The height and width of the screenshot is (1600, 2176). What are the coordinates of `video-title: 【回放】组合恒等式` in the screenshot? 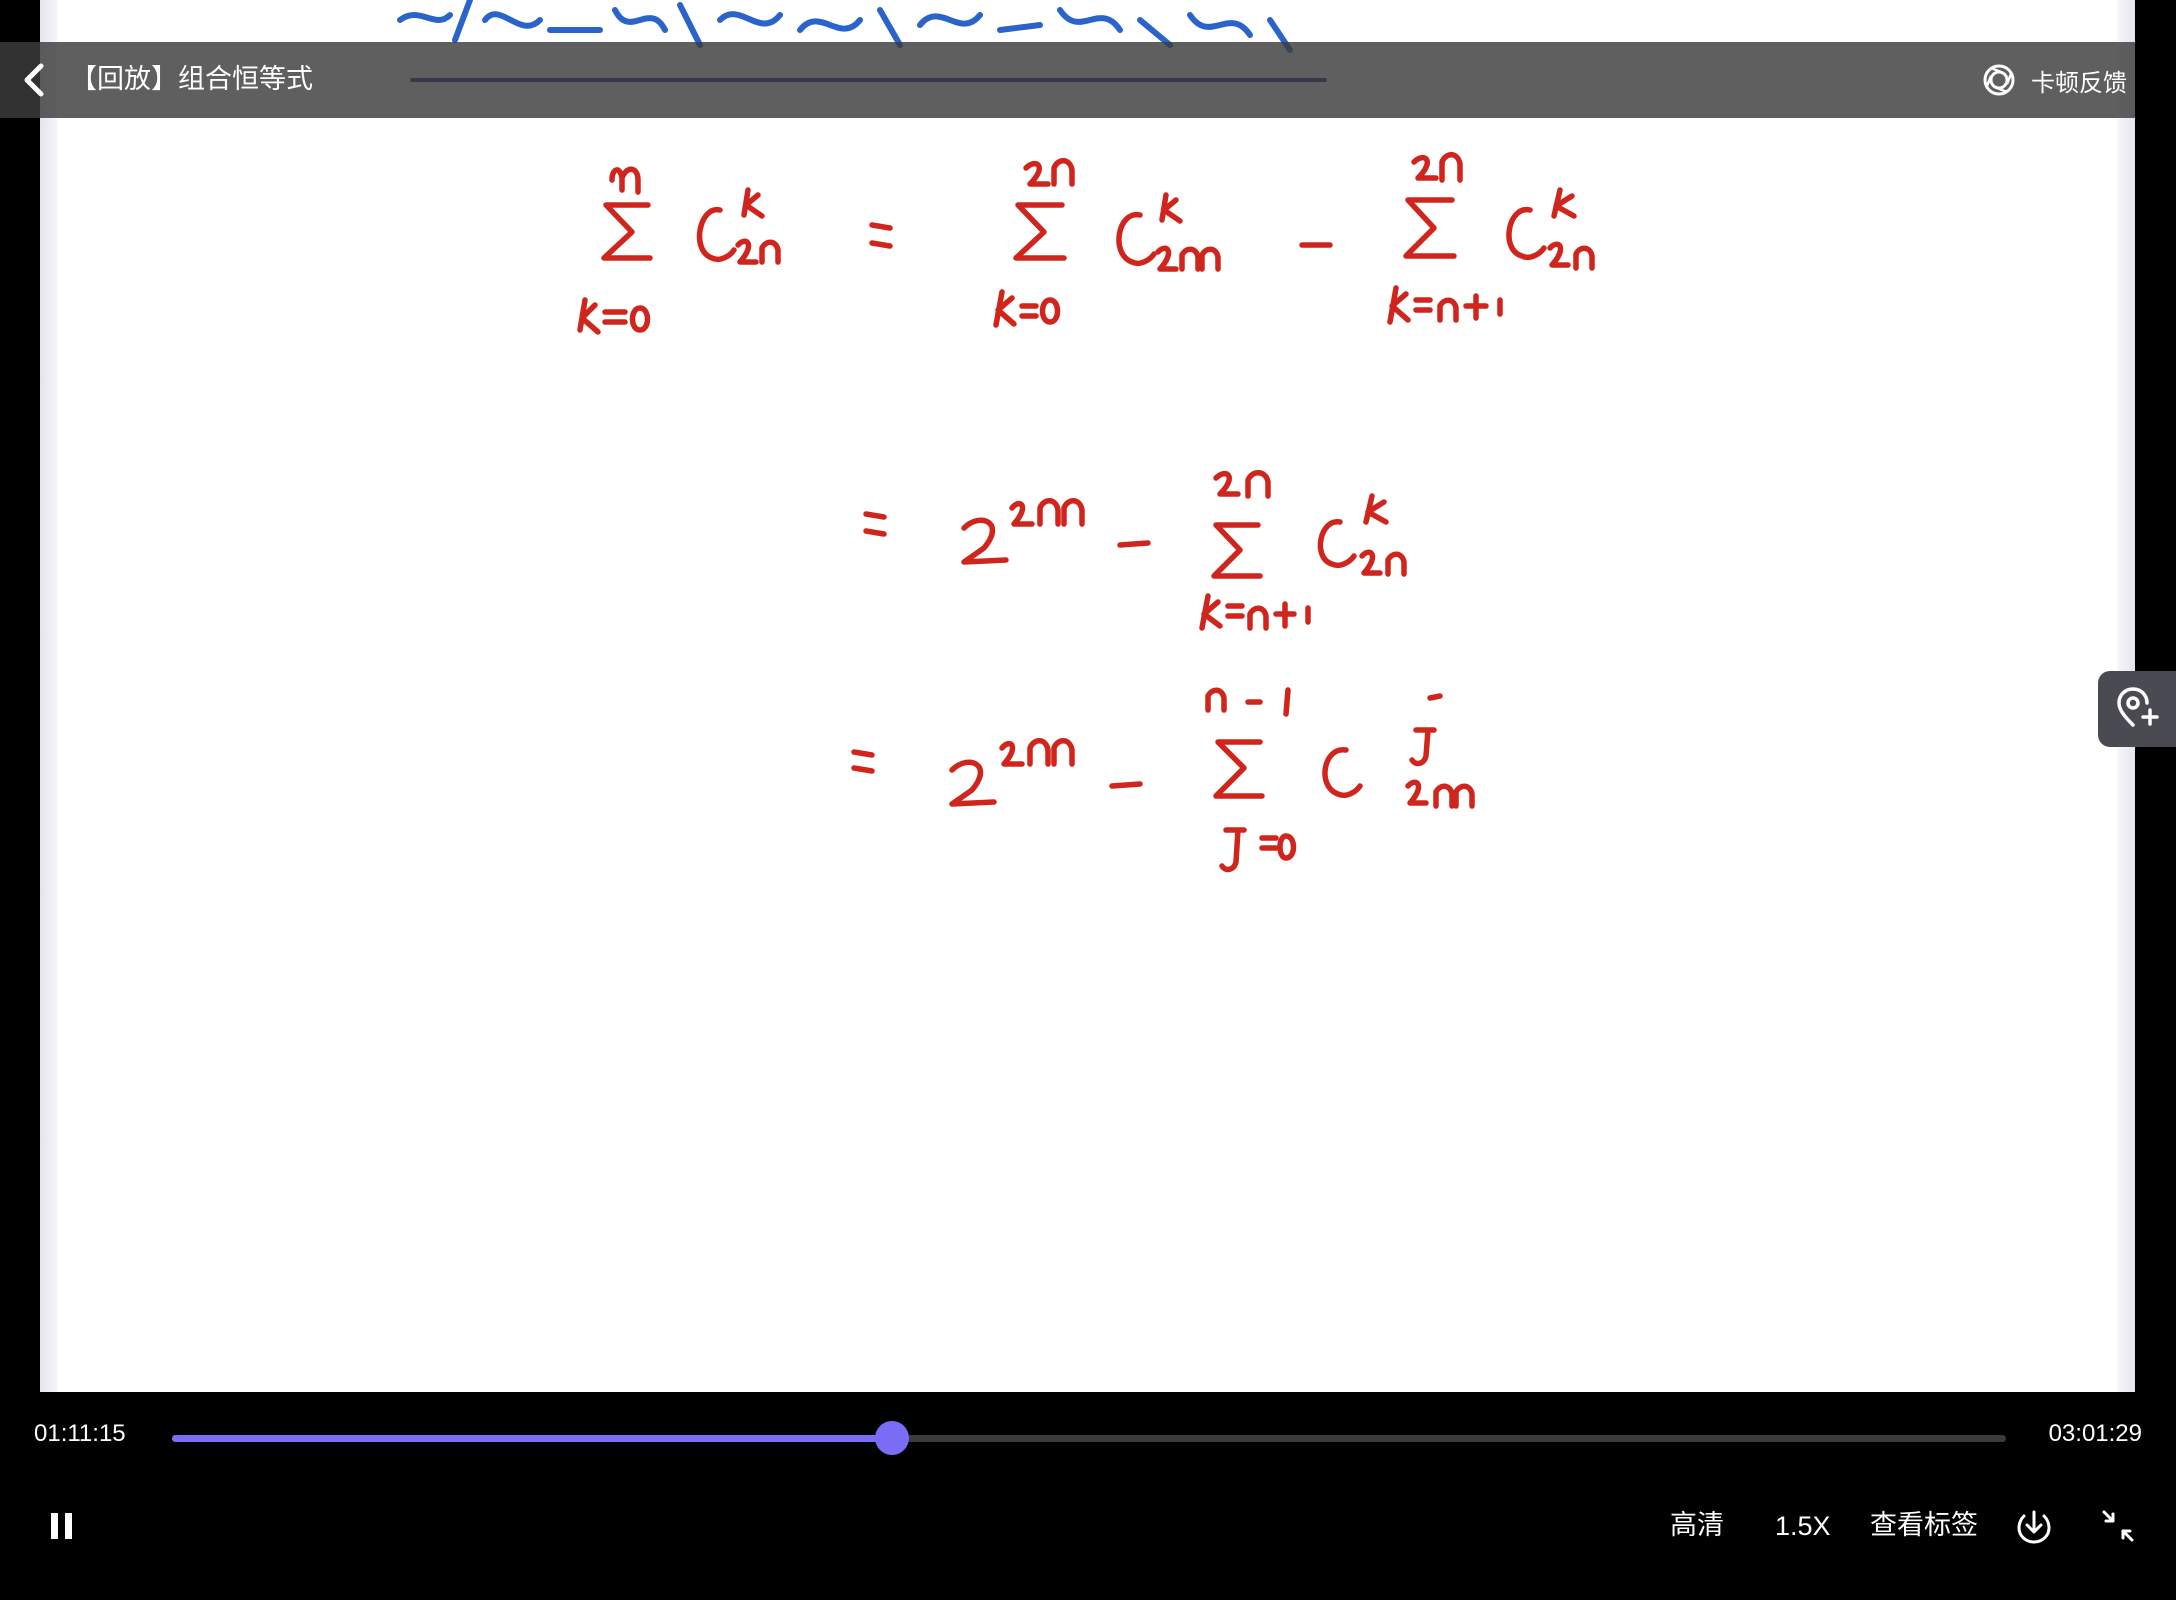 It's located at (191, 79).